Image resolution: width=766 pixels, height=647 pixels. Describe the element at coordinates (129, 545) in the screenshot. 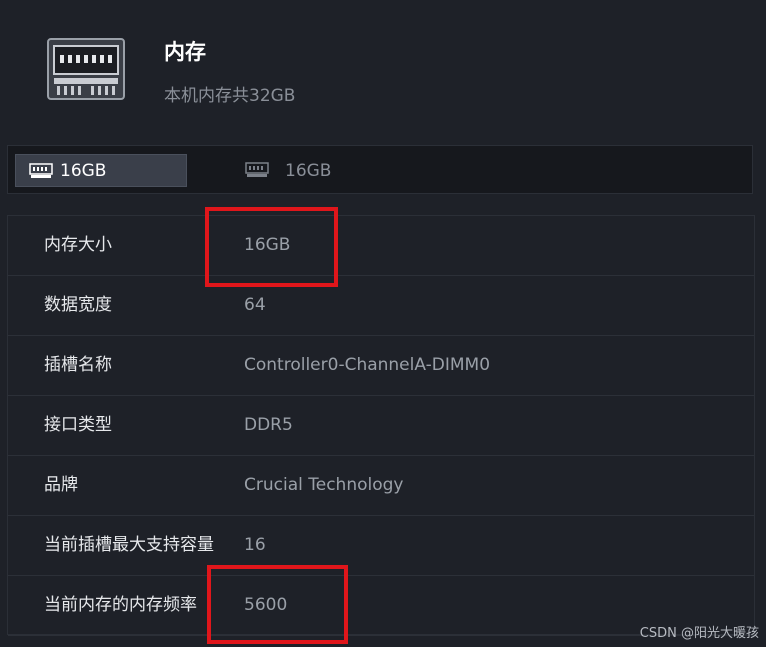

I see `detail-label: 当前插槽最大支持容量` at that location.